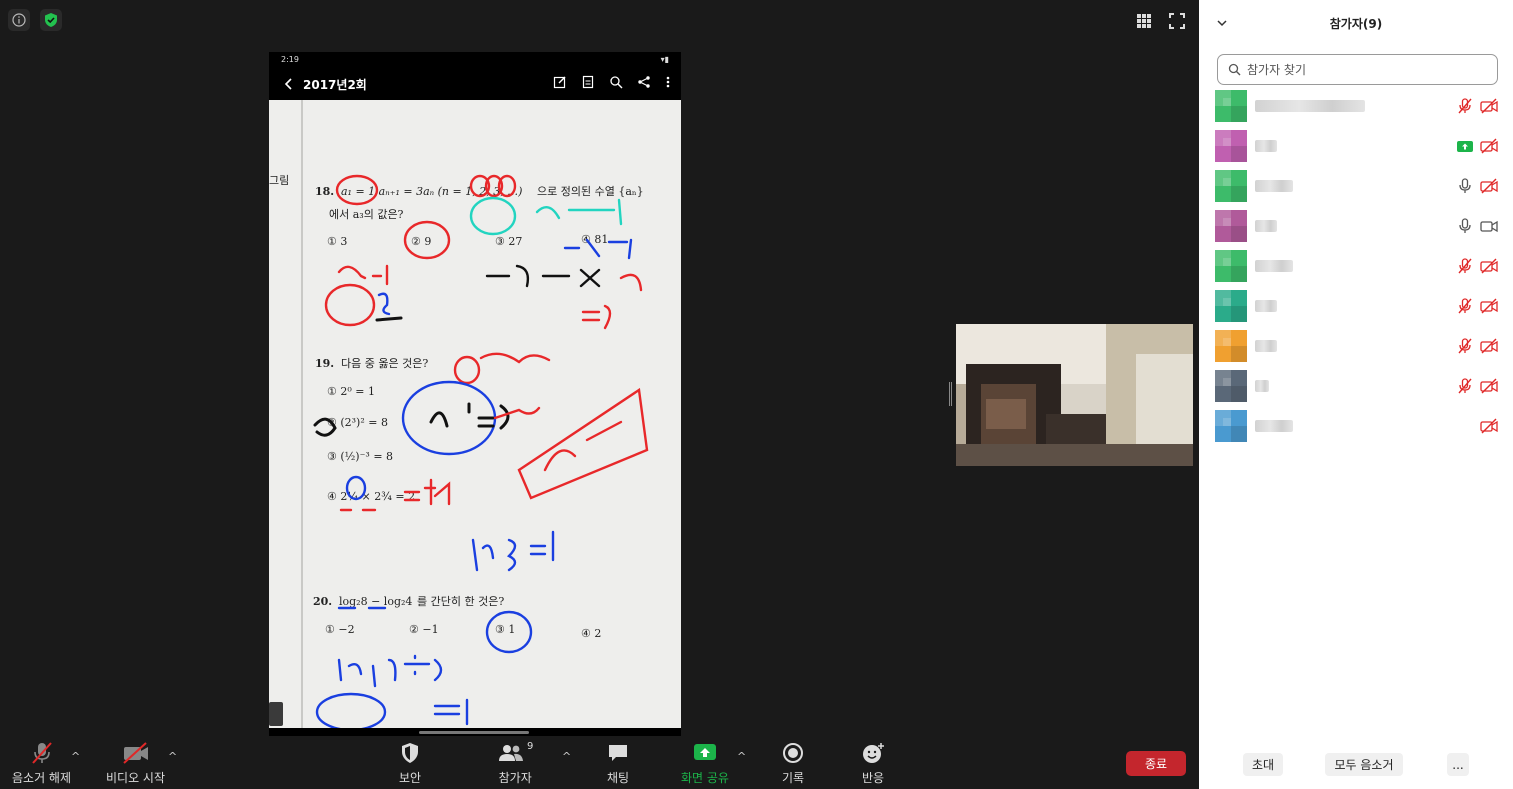 The height and width of the screenshot is (789, 1513). What do you see at coordinates (460, 601) in the screenshot?
I see `q20-text: 를 간단히 한 것은?` at bounding box center [460, 601].